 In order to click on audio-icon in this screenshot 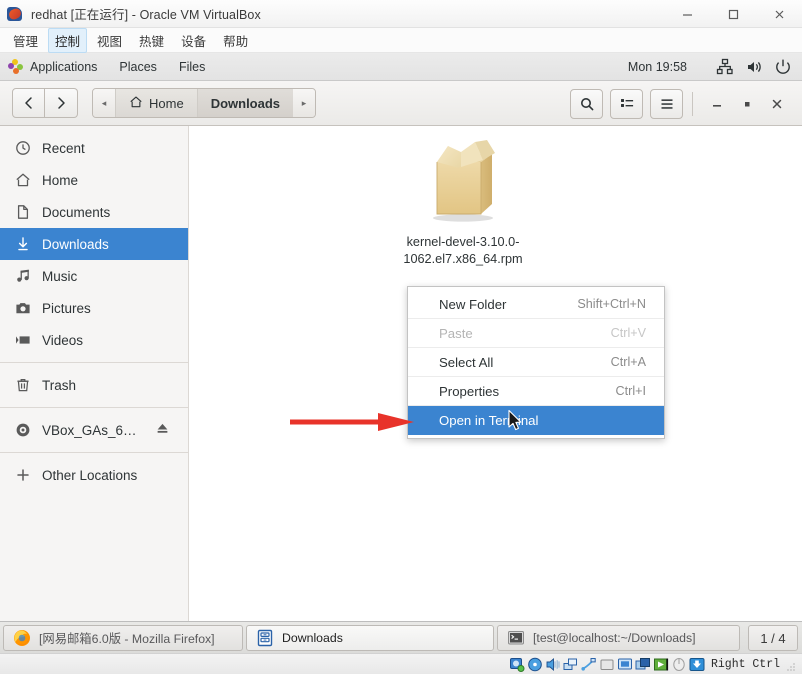, I will do `click(553, 664)`.